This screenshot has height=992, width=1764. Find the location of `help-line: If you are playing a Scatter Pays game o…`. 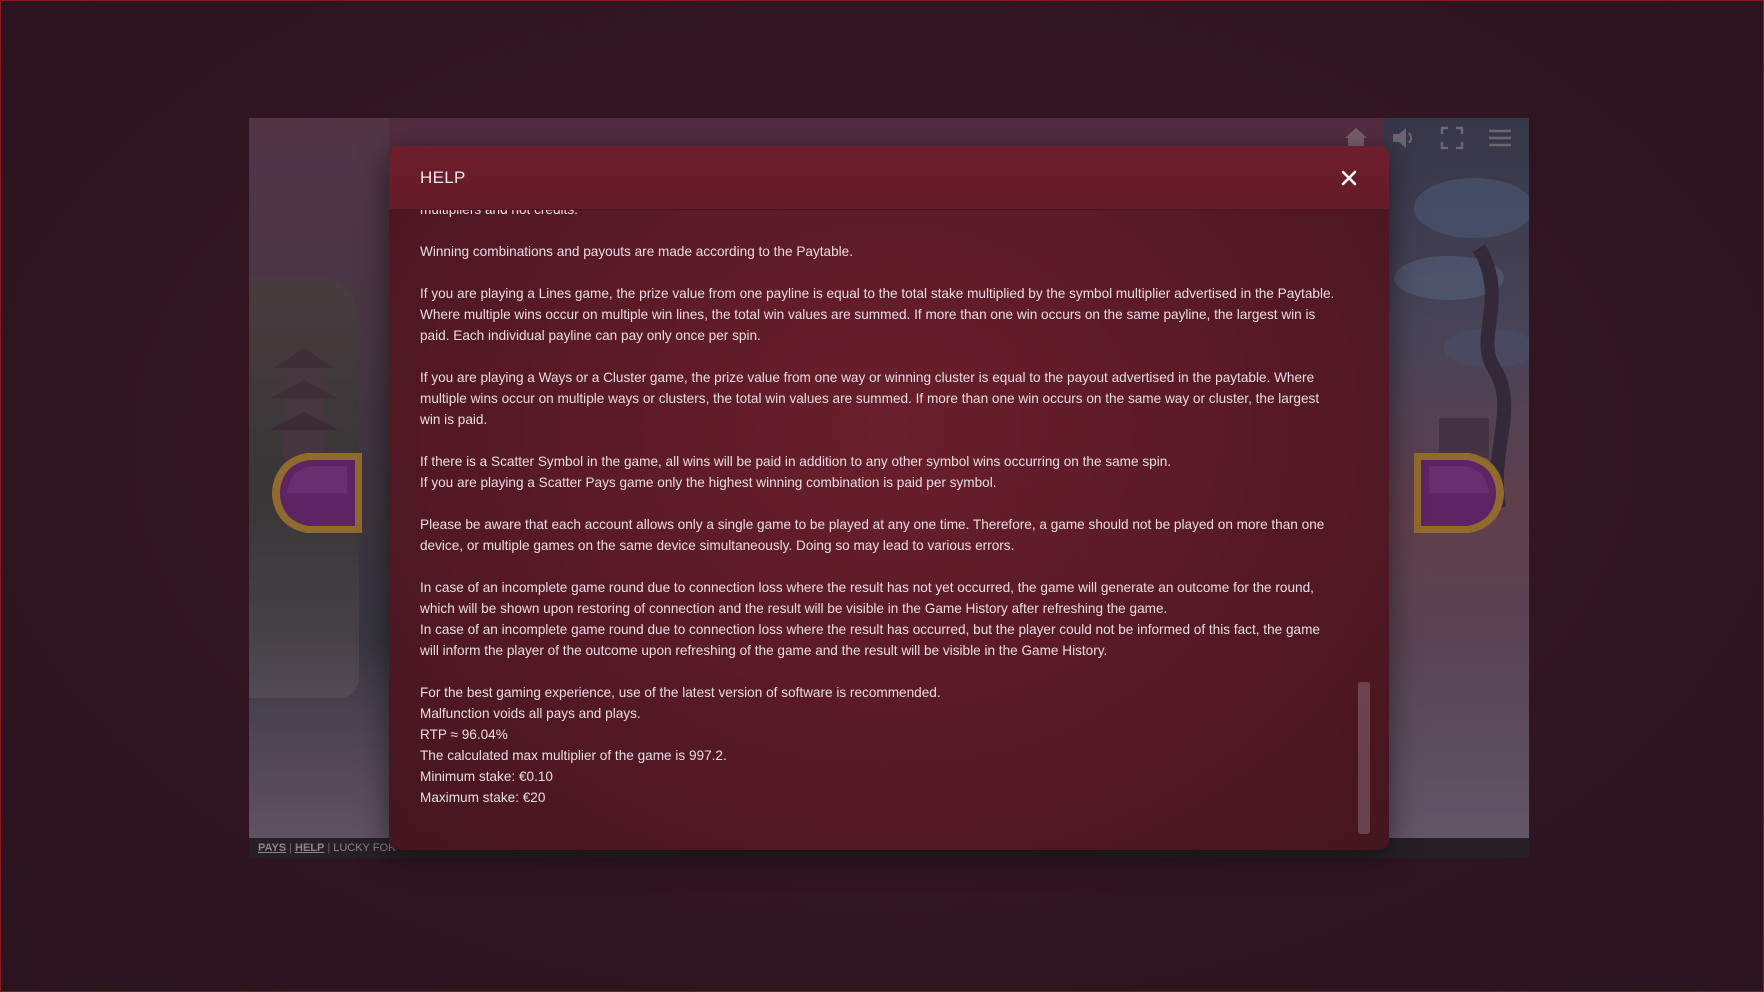

help-line: If you are playing a Scatter Pays game o… is located at coordinates (708, 482).